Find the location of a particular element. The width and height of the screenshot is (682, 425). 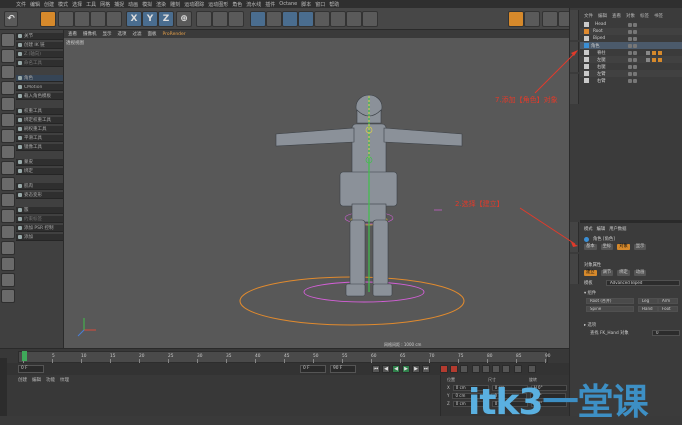

object-manager-tab: 标签 is located at coordinates (644, 16).